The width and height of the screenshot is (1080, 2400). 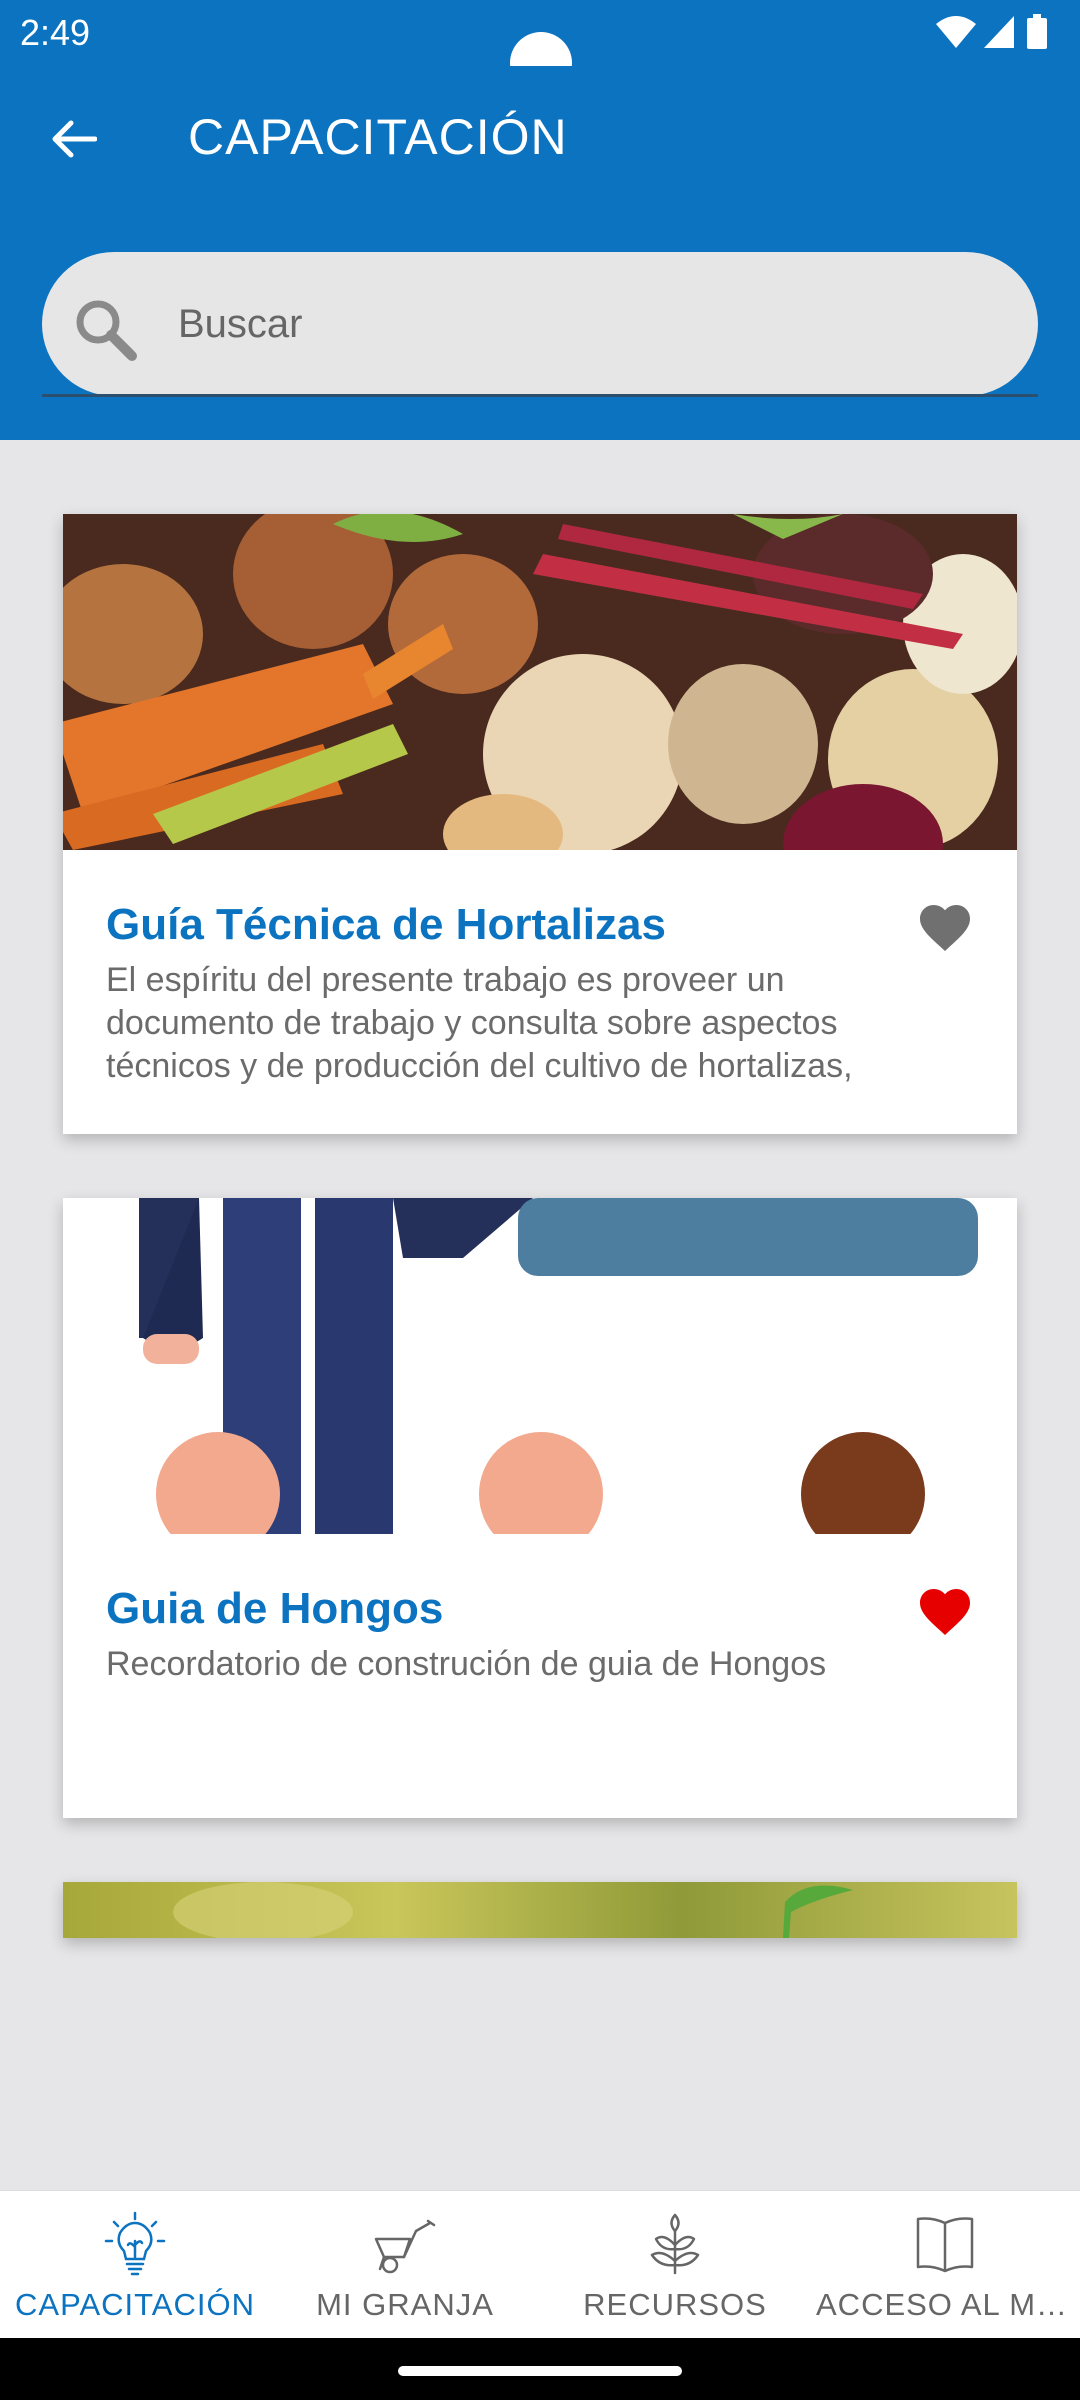 What do you see at coordinates (540, 395) in the screenshot?
I see `search-underline` at bounding box center [540, 395].